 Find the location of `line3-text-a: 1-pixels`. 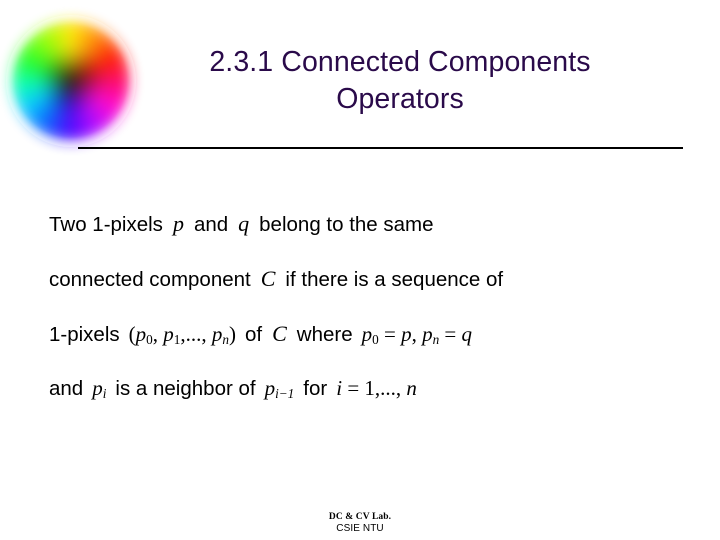

line3-text-a: 1-pixels is located at coordinates (84, 334).